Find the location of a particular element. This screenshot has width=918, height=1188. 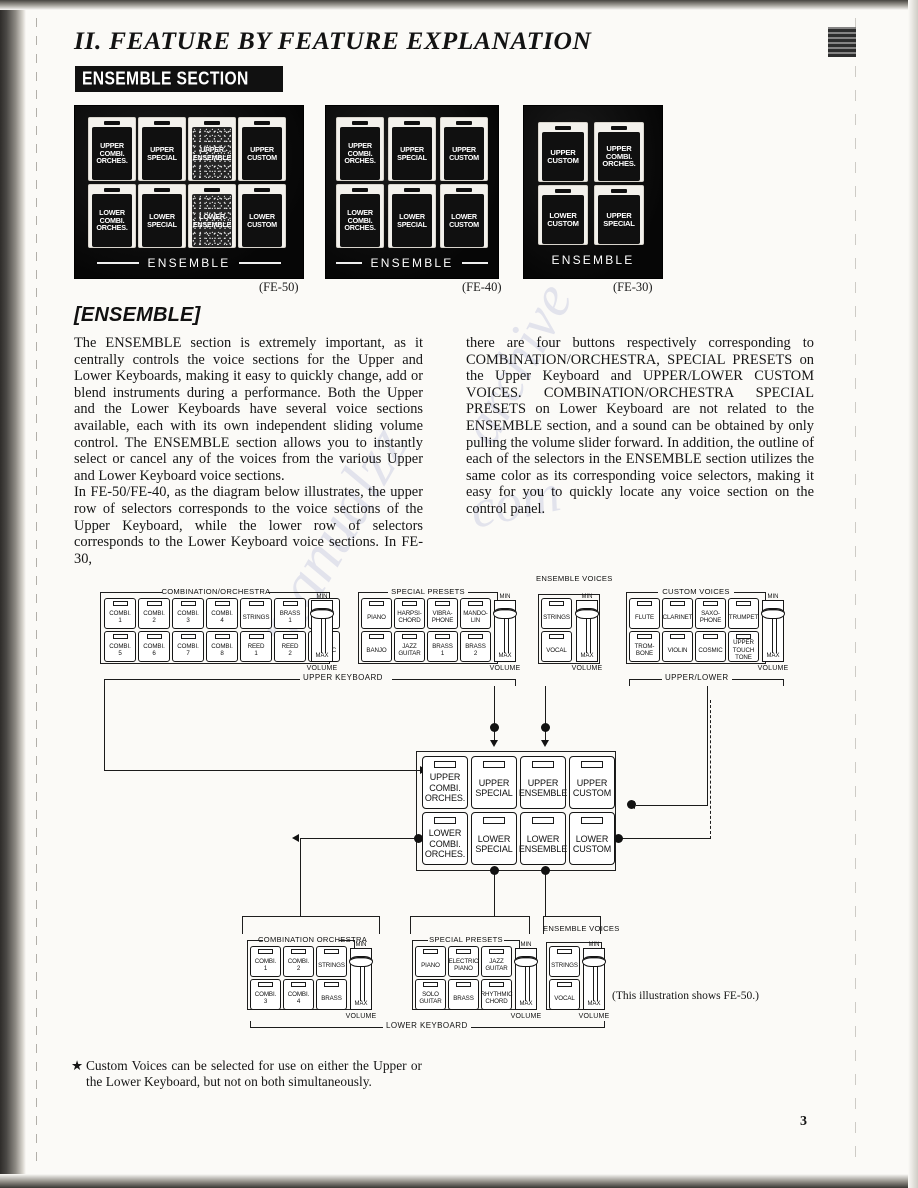

voice-button-piano: PIANO is located at coordinates (376, 613).